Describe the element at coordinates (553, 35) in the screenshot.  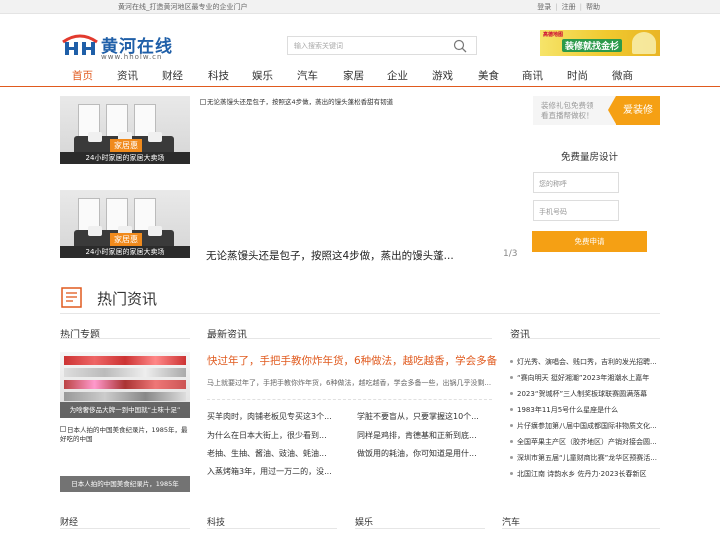
I see `ad-brand: 高德地图` at that location.